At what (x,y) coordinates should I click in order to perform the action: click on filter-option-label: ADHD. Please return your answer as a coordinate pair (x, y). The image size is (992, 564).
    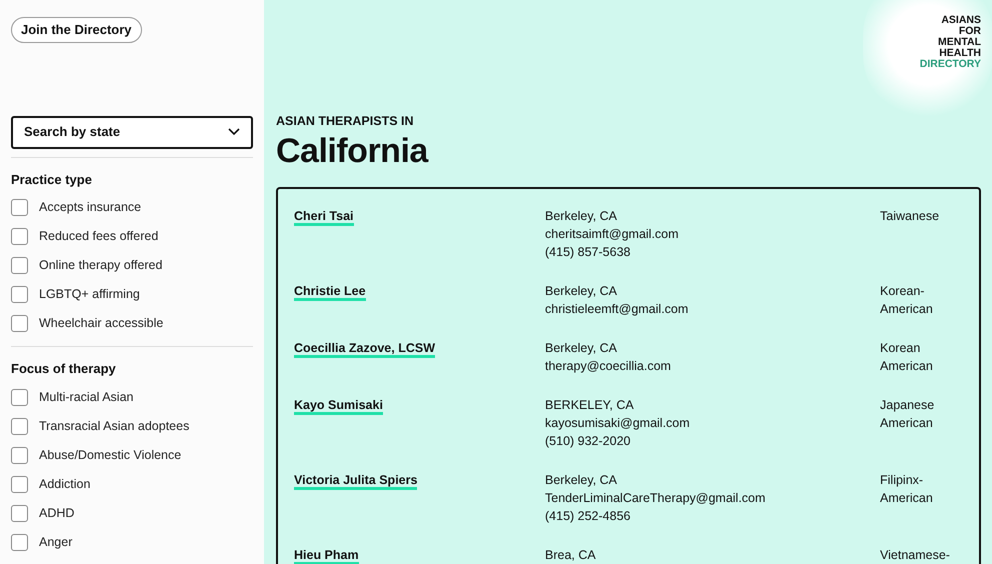
    Looking at the image, I should click on (56, 513).